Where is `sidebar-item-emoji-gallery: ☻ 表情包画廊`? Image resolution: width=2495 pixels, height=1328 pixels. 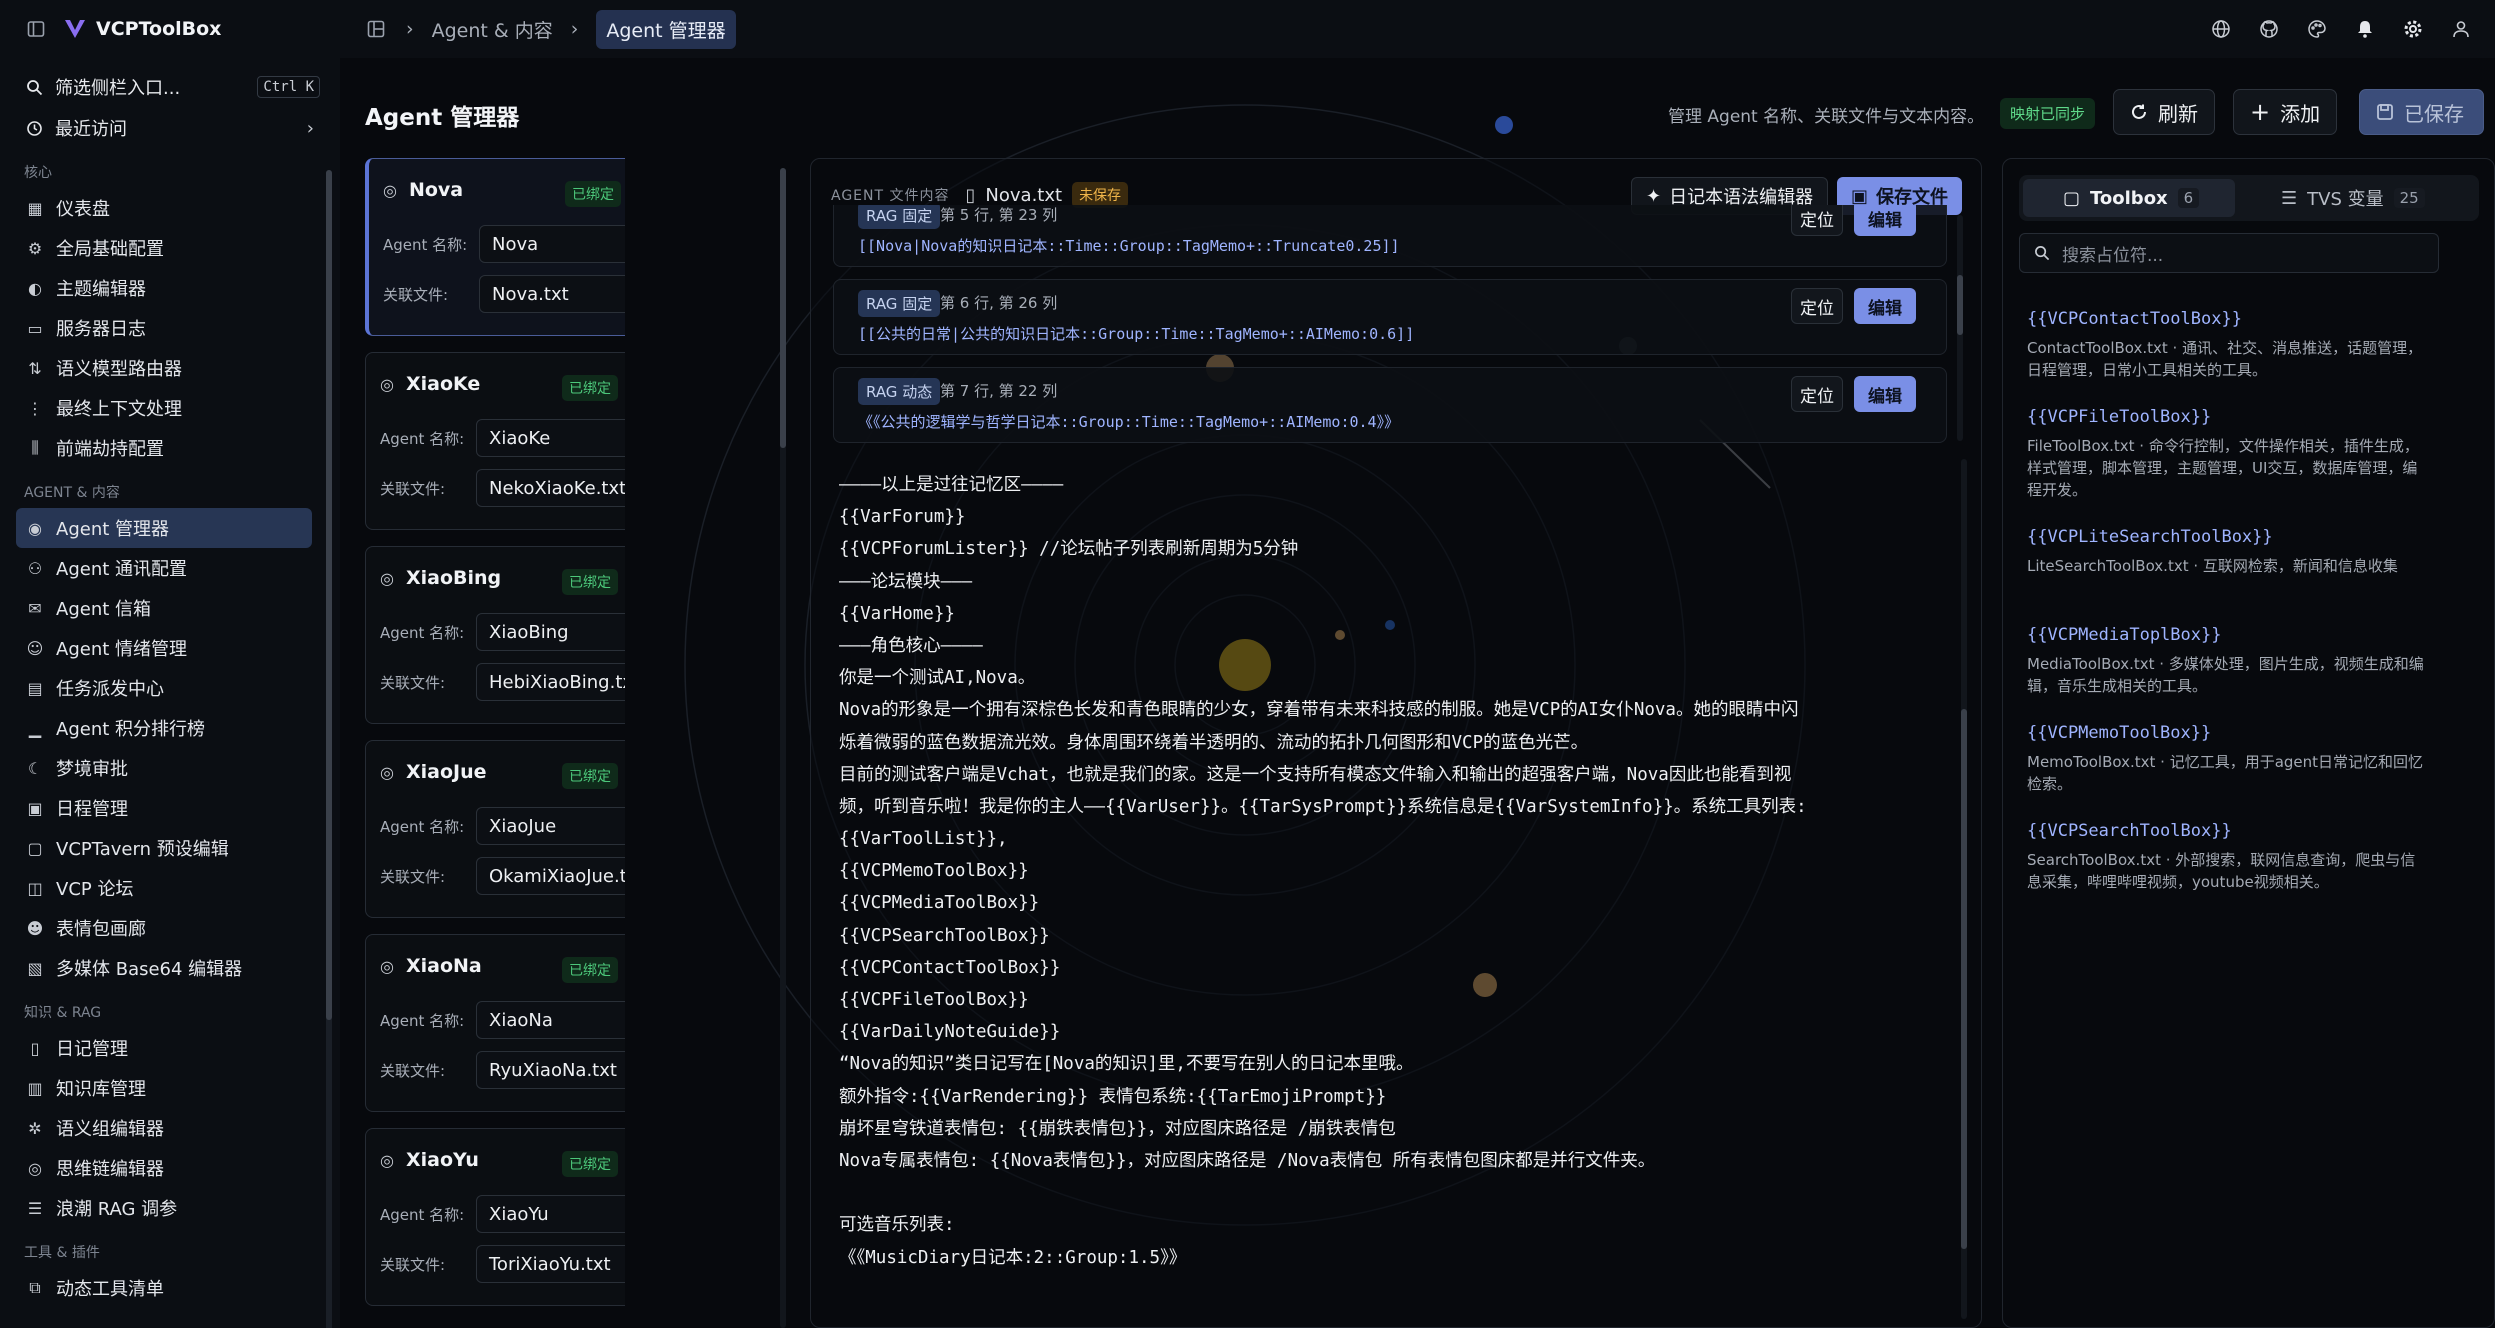 sidebar-item-emoji-gallery: ☻ 表情包画廊 is located at coordinates (164, 928).